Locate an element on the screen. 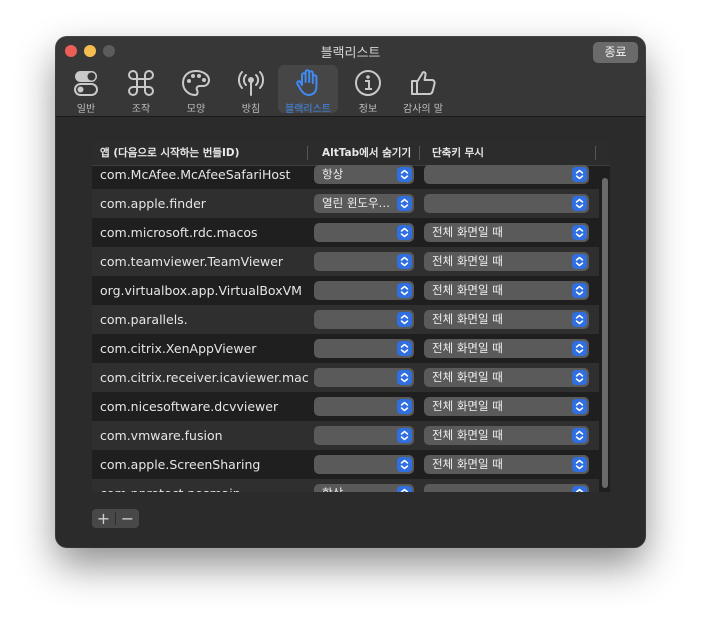 Image resolution: width=701 pixels, height=622 pixels. app-bundle-id: com.citrix.receiver.icaviewer.mac is located at coordinates (204, 377).